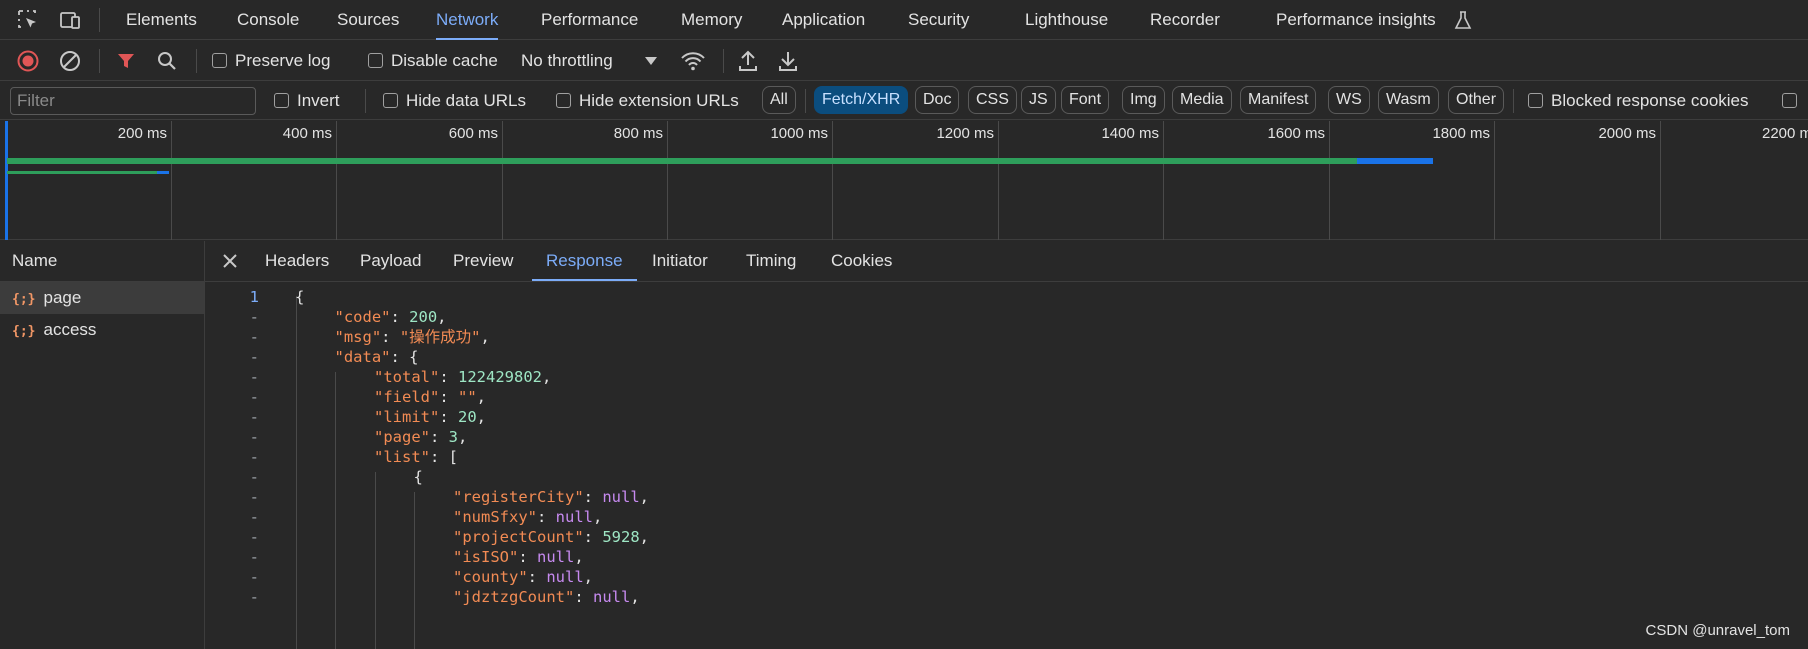 This screenshot has height=649, width=1808. I want to click on request-bar-access, so click(82, 172).